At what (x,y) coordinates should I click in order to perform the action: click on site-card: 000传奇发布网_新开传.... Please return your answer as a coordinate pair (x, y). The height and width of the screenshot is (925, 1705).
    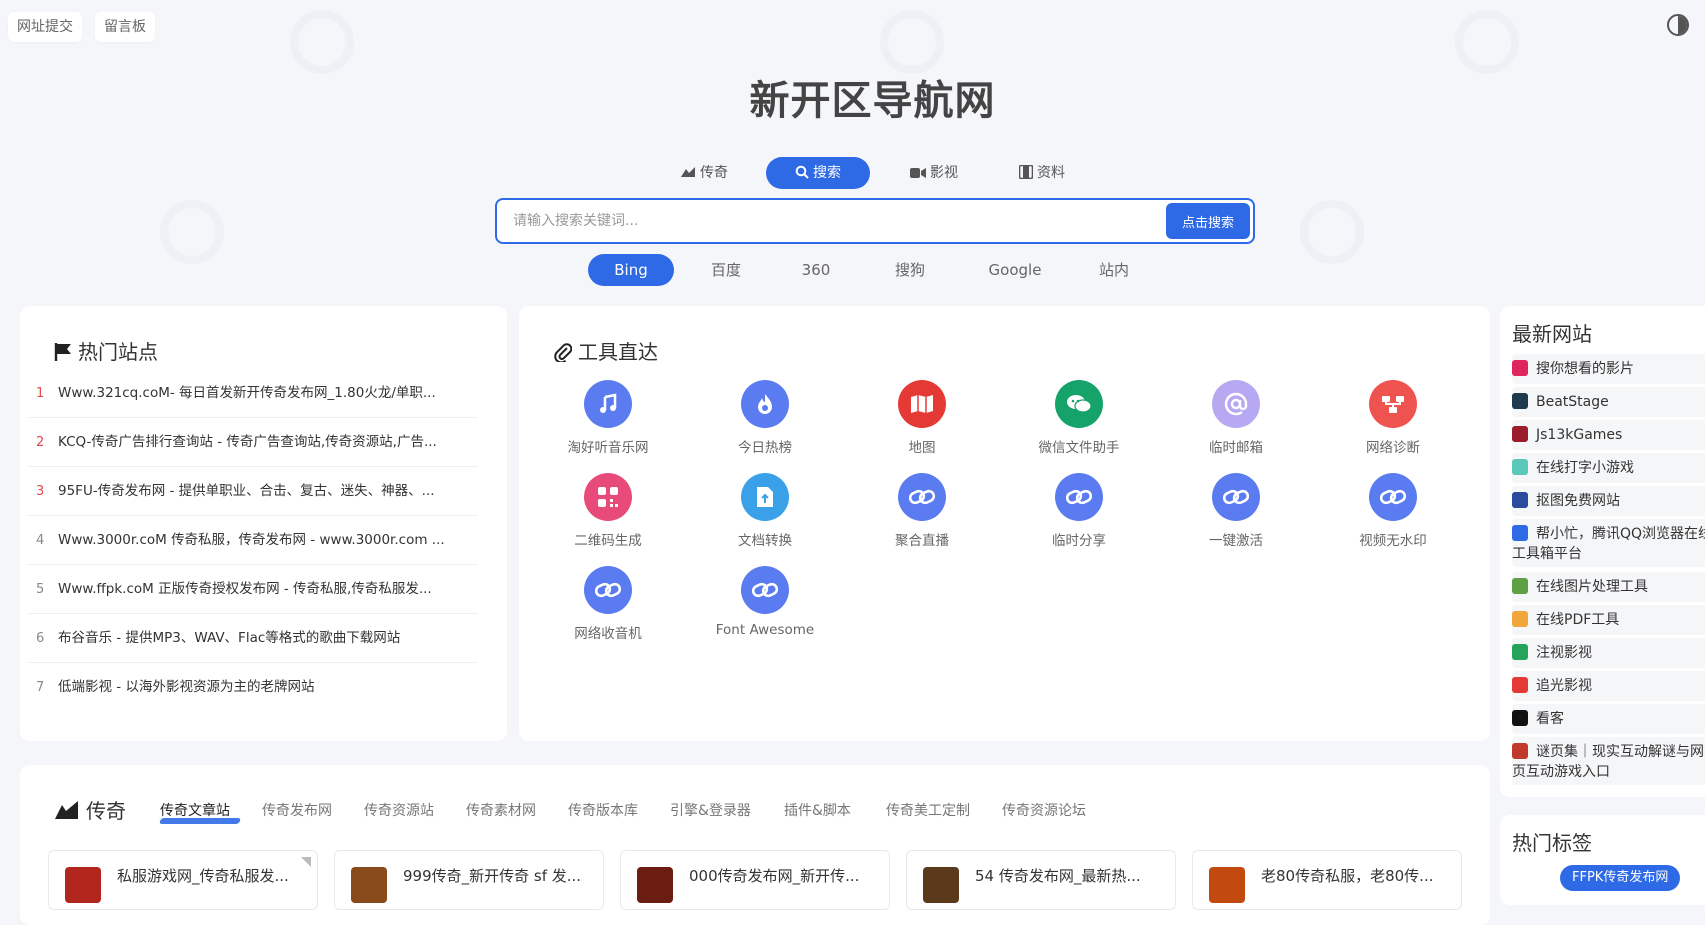
    Looking at the image, I should click on (755, 880).